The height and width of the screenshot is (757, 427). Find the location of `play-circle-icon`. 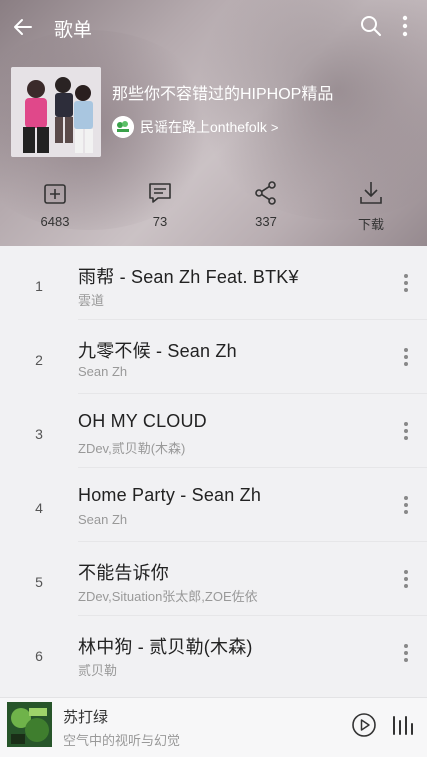

play-circle-icon is located at coordinates (364, 725).